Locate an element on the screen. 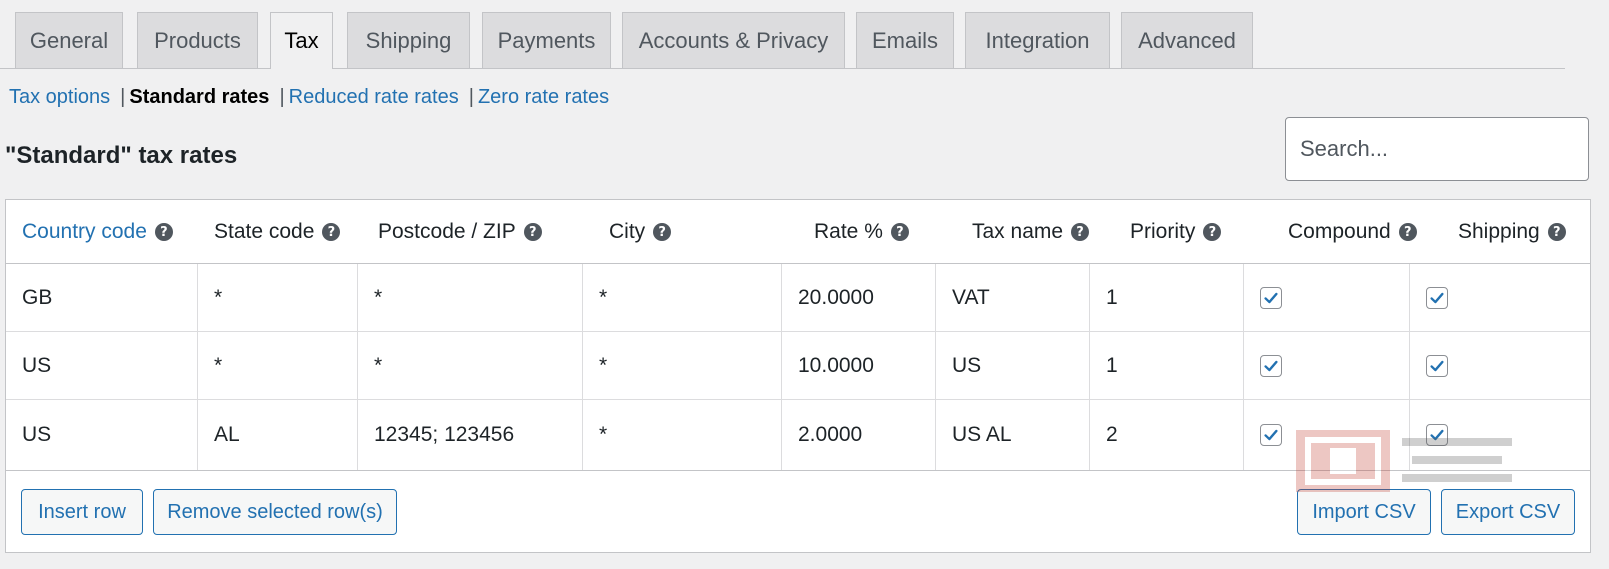  tab-integration: Integration is located at coordinates (1037, 40).